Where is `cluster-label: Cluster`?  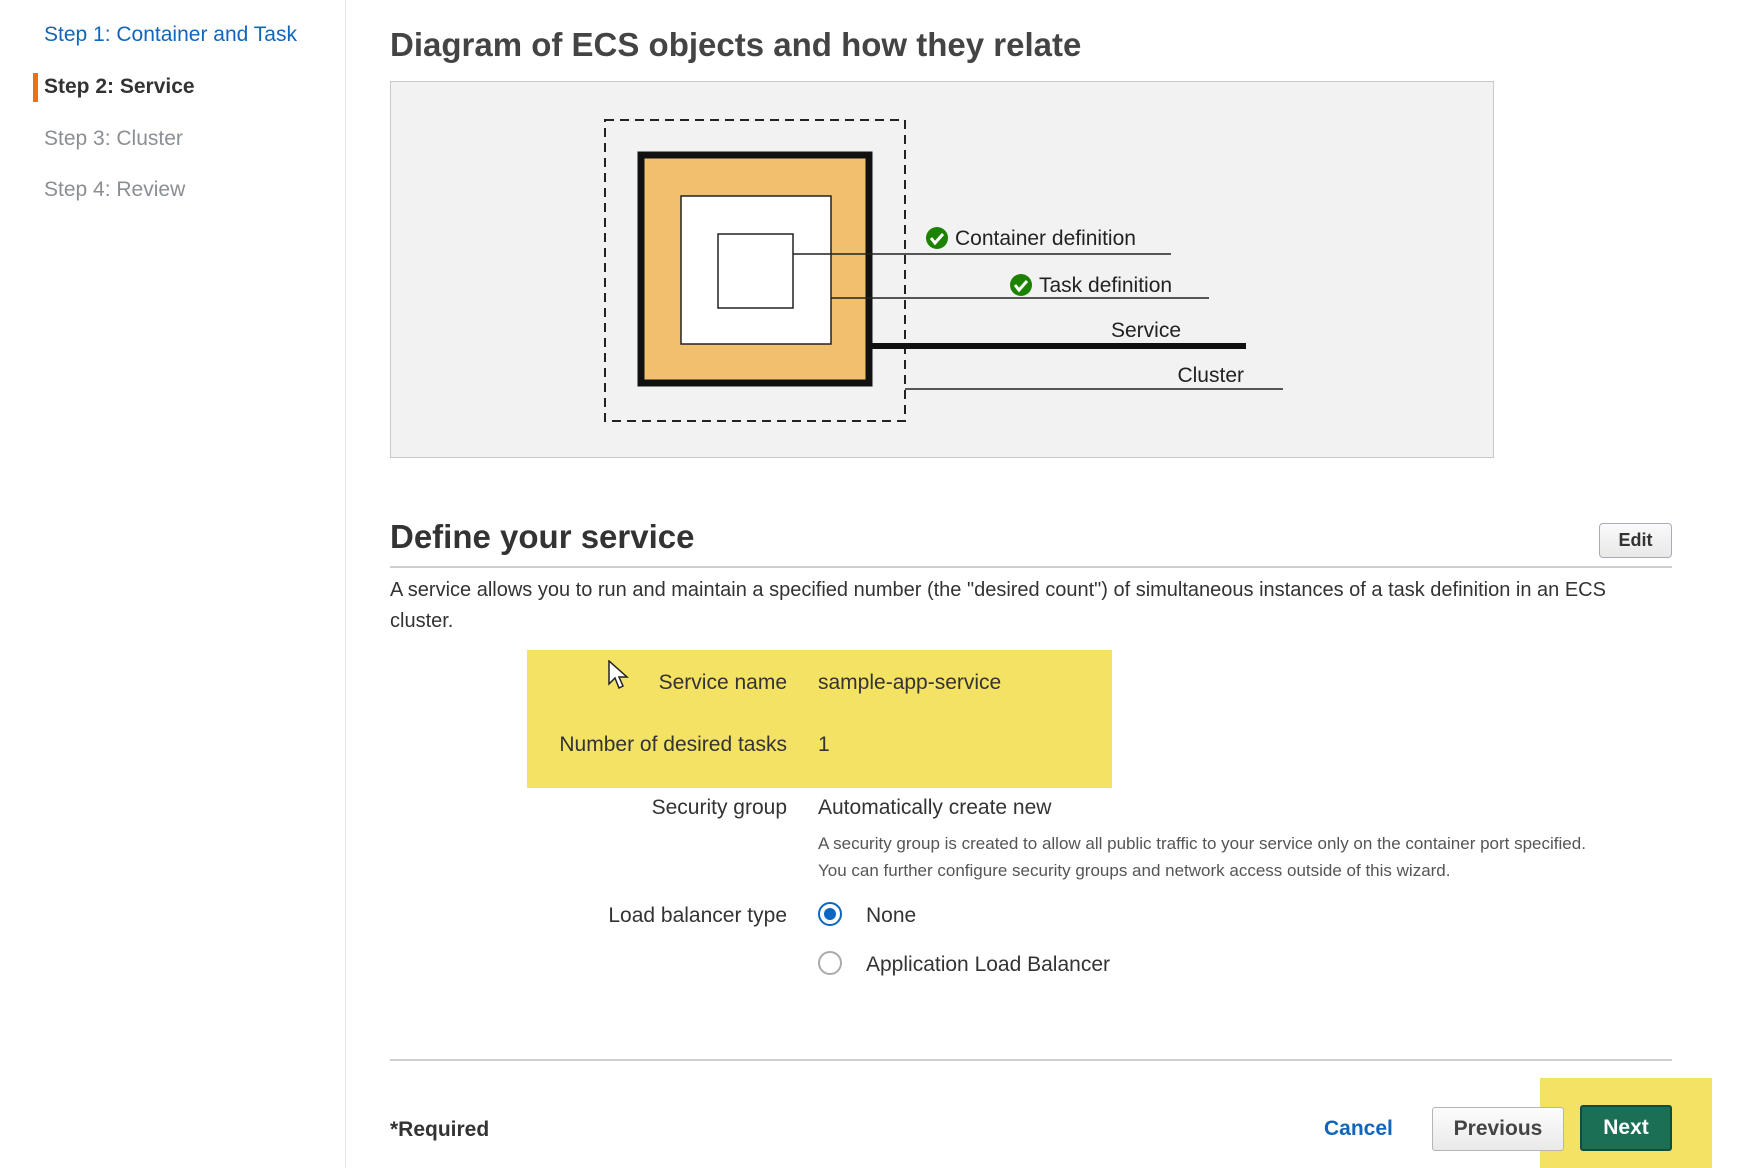
cluster-label: Cluster is located at coordinates (1210, 375).